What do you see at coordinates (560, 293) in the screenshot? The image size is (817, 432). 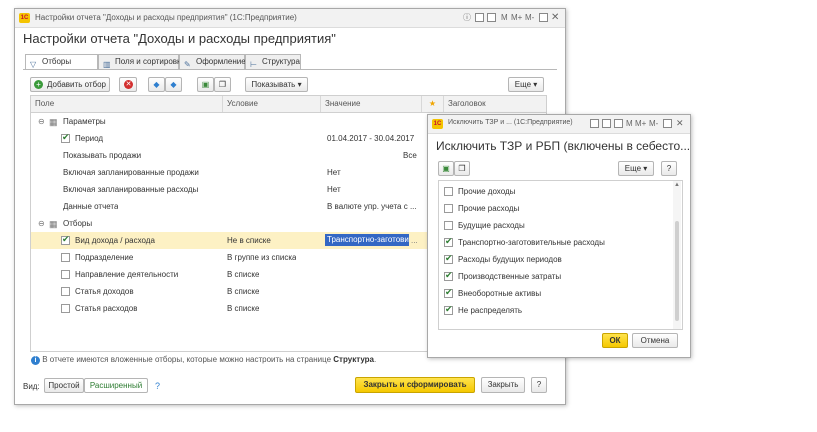 I see `list-item: Внеоборотные активы` at bounding box center [560, 293].